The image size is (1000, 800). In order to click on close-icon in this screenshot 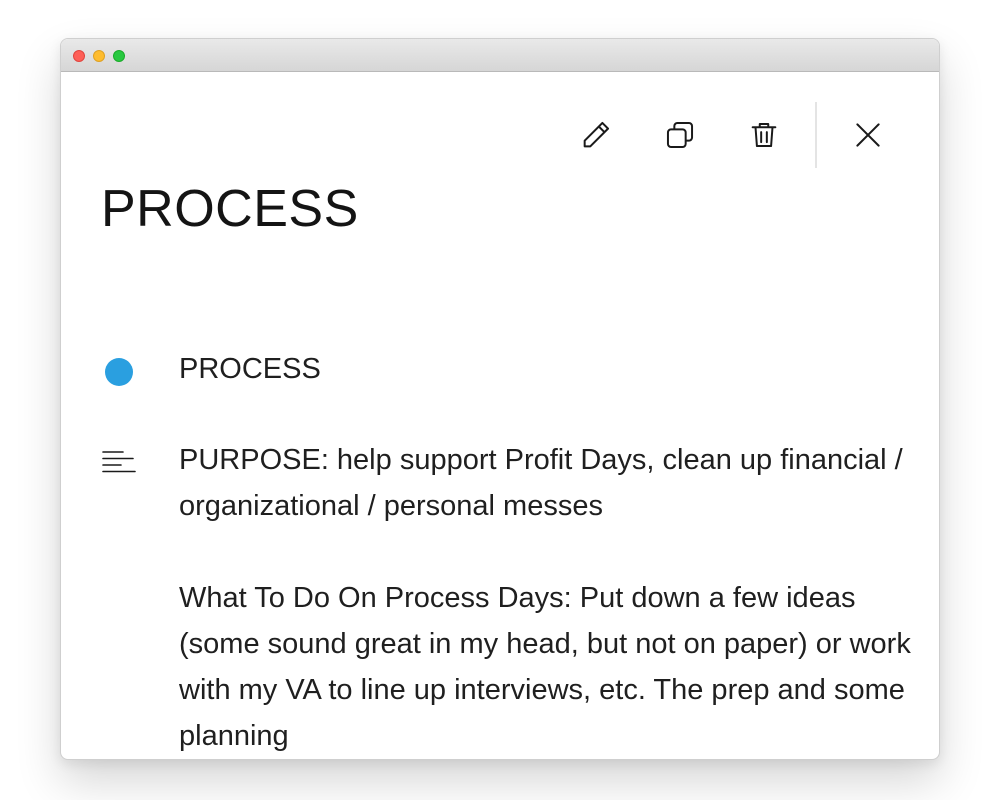, I will do `click(868, 135)`.